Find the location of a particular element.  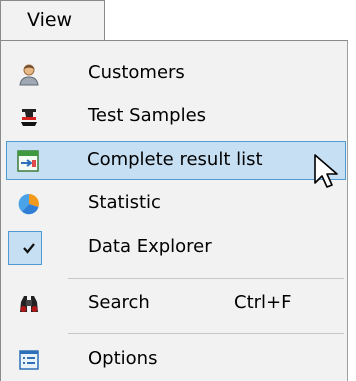

test-sample-icon is located at coordinates (29, 117).